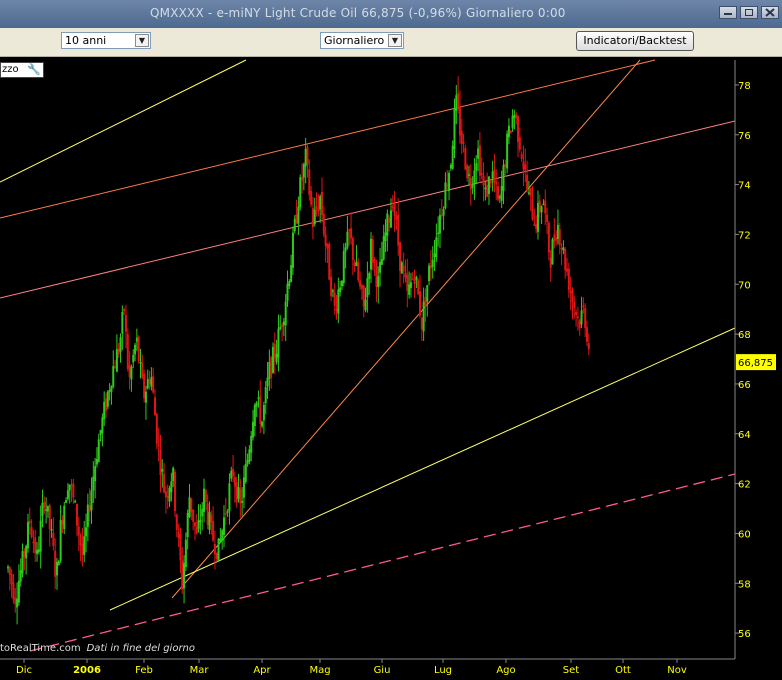 The width and height of the screenshot is (782, 680). Describe the element at coordinates (744, 435) in the screenshot. I see `y-tick-label: 64` at that location.